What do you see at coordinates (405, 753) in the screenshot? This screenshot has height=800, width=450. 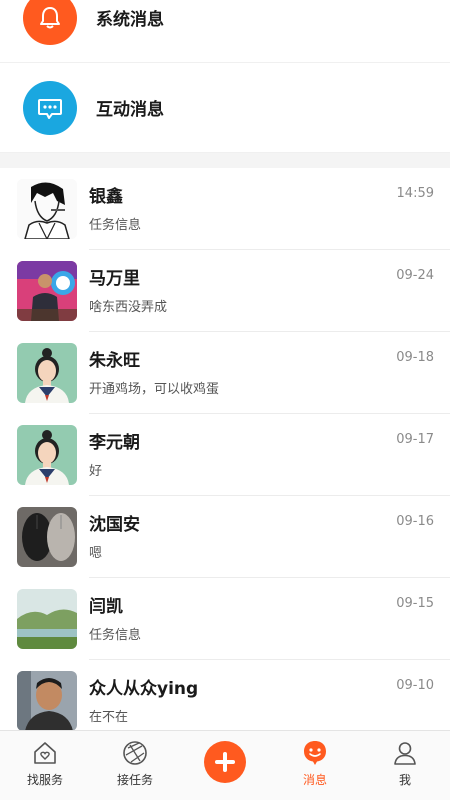 I see `person-icon` at bounding box center [405, 753].